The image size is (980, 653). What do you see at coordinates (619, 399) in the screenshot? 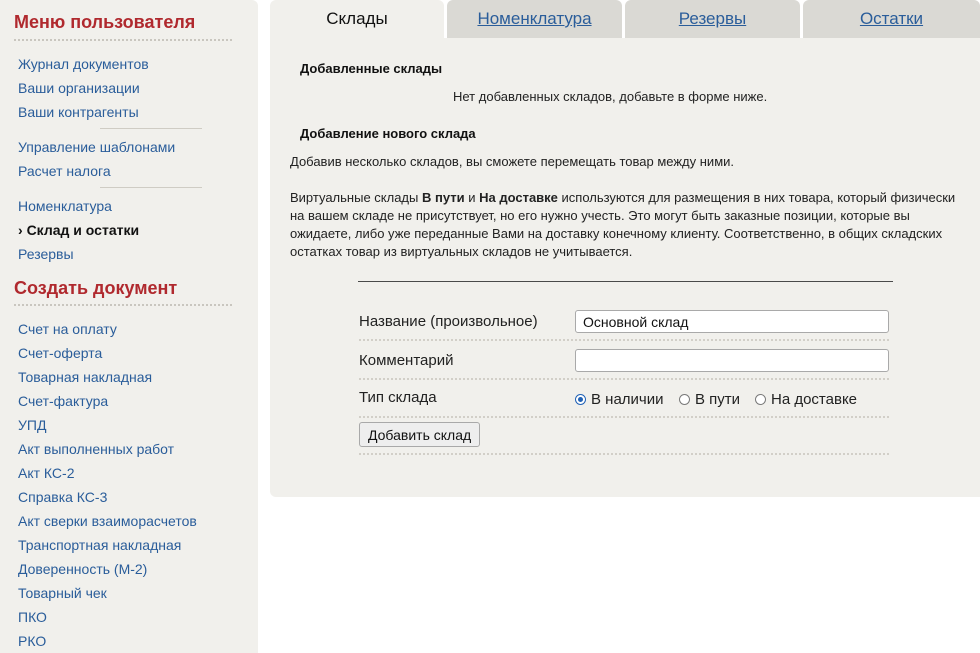
I see `radio-in-stock: В наличии` at bounding box center [619, 399].